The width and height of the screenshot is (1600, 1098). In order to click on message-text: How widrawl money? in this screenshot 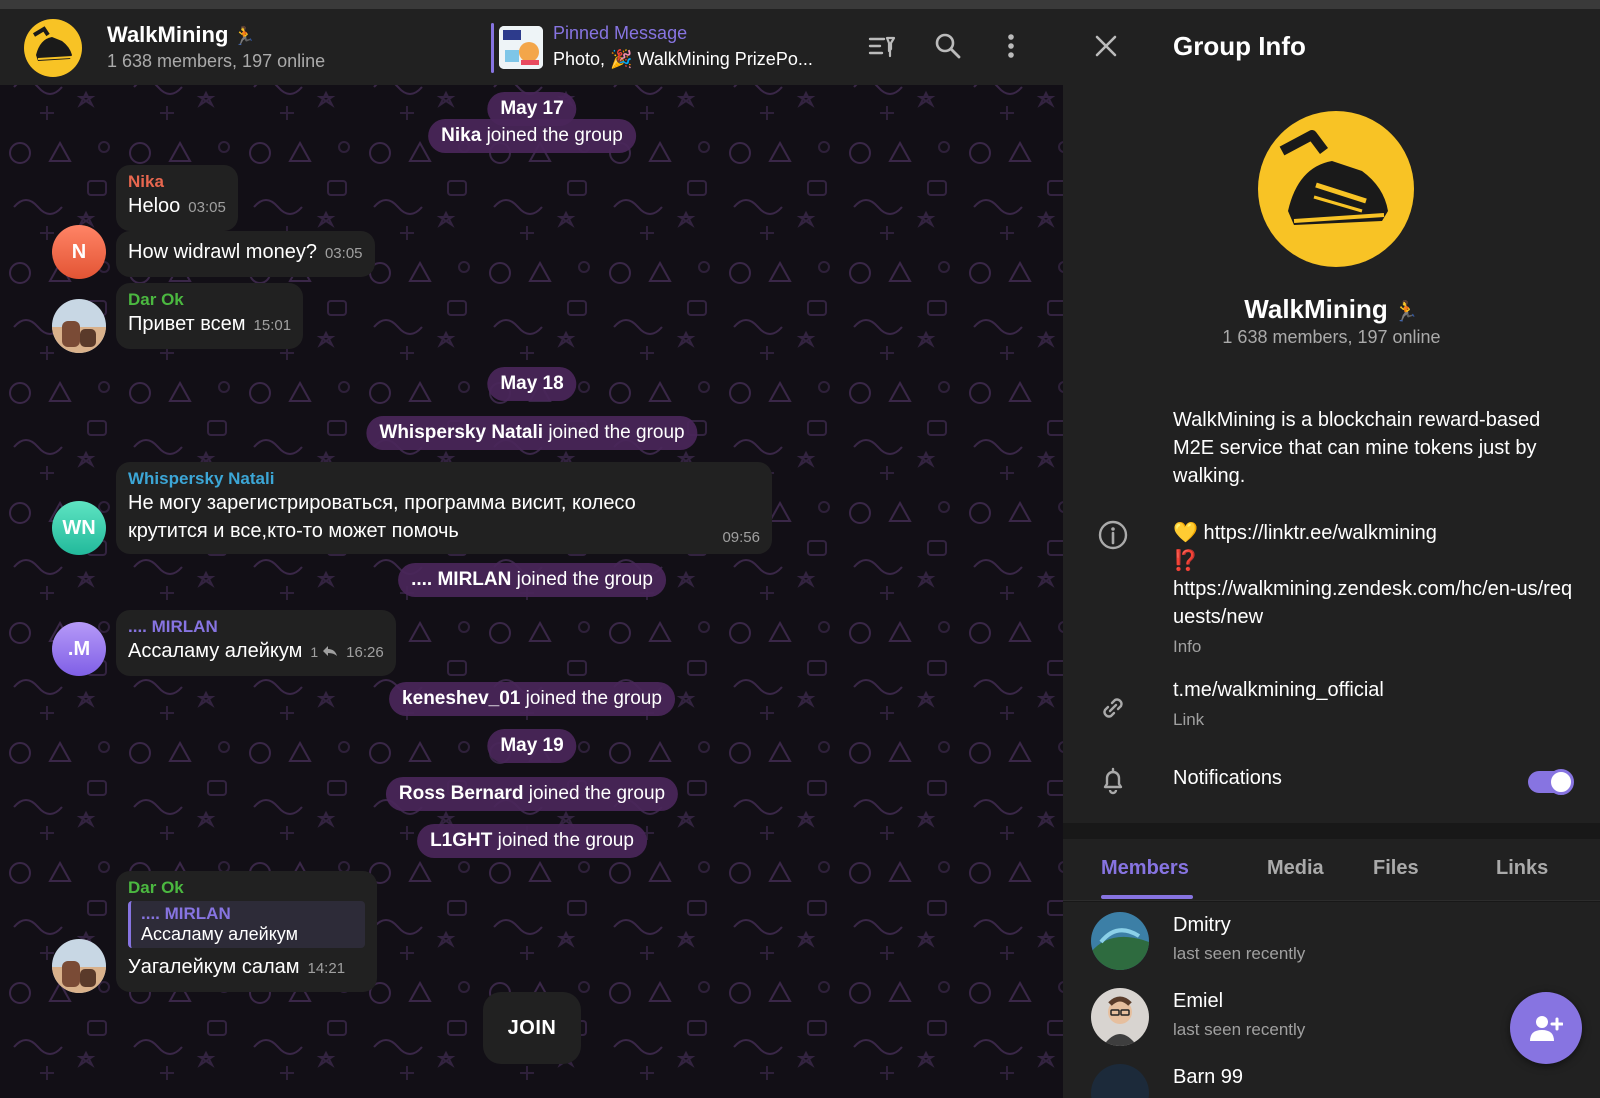, I will do `click(222, 252)`.